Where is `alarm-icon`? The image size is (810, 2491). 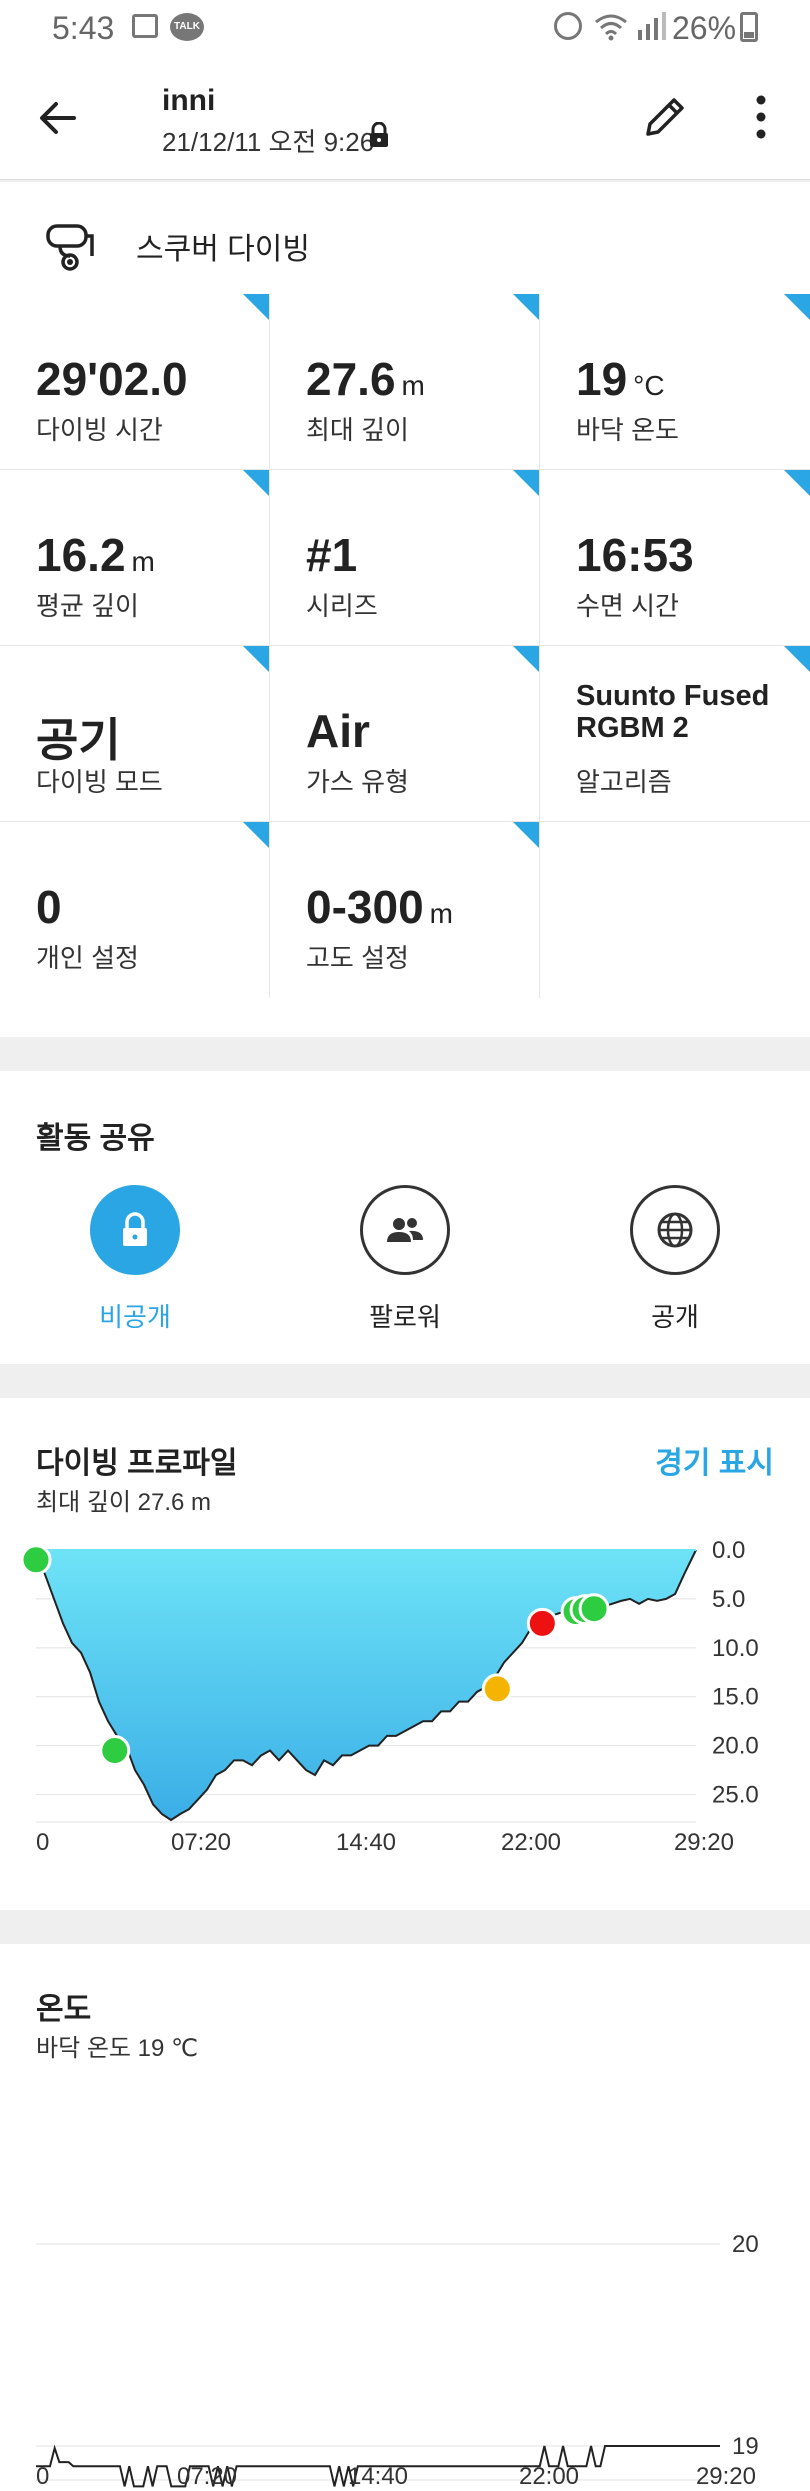
alarm-icon is located at coordinates (568, 26).